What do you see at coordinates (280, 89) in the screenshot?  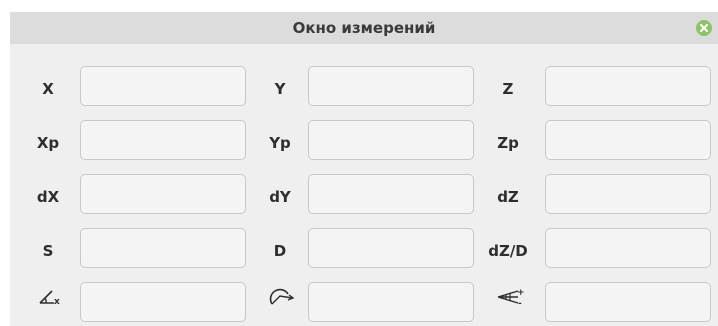 I see `label-y: Y` at bounding box center [280, 89].